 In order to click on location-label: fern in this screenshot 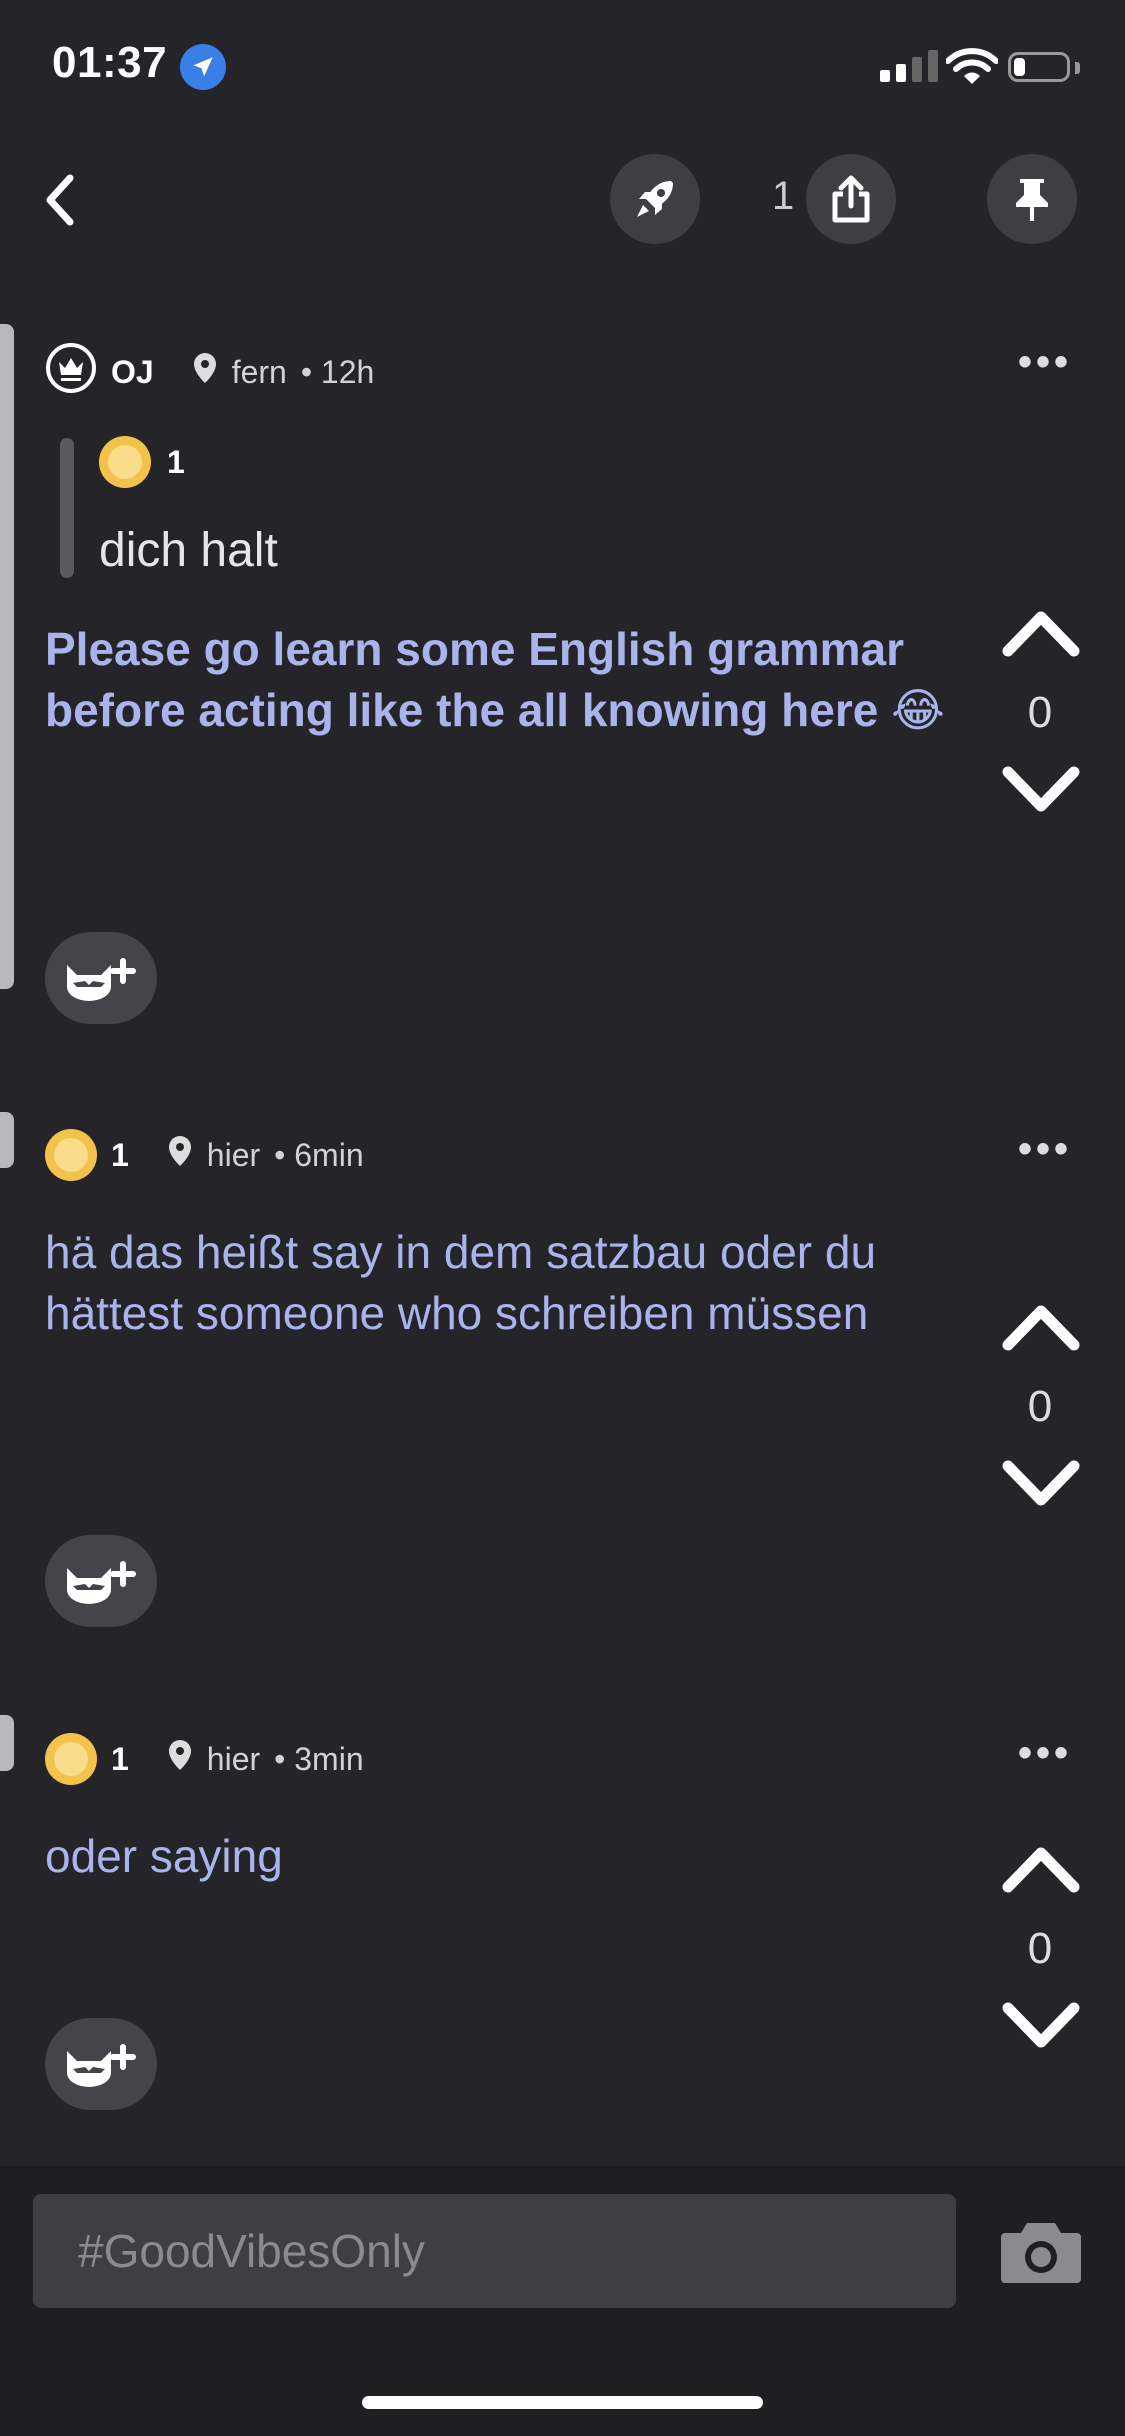, I will do `click(259, 371)`.